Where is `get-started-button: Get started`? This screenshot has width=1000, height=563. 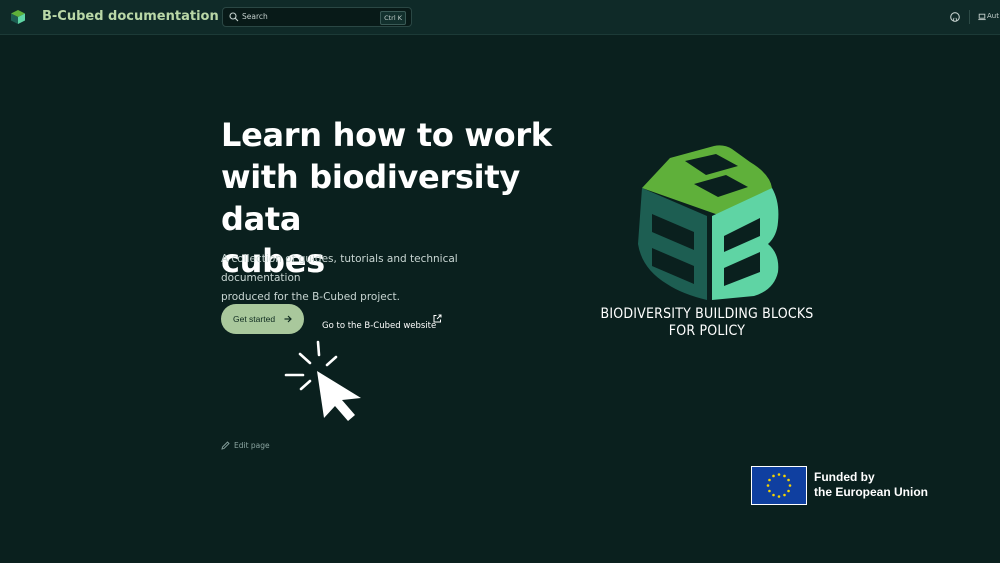
get-started-button: Get started is located at coordinates (262, 319).